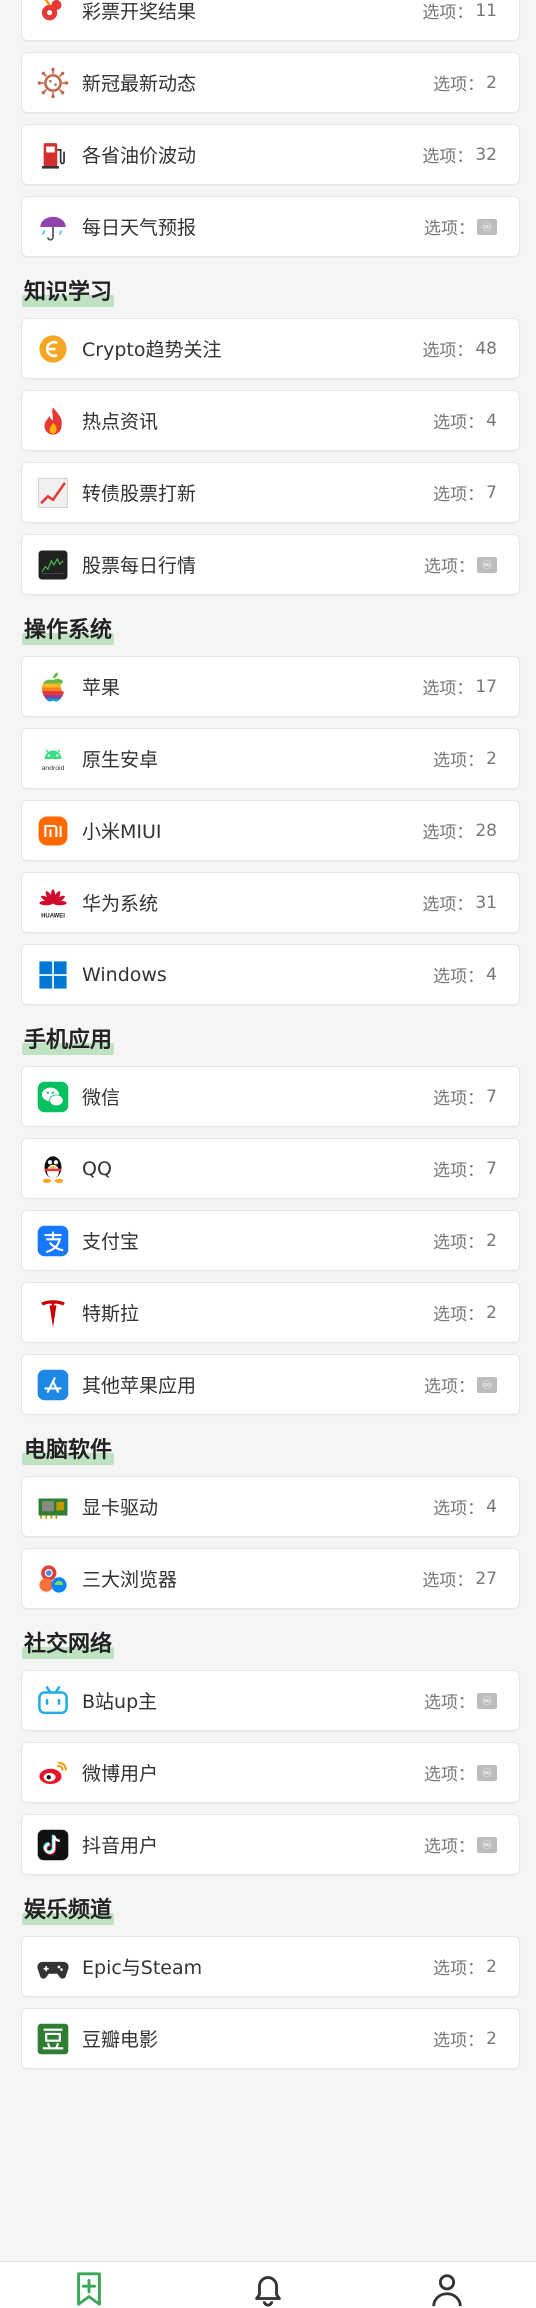 This screenshot has height=2308, width=536. Describe the element at coordinates (270, 82) in the screenshot. I see `list-item: 新冠最新动态 选项： 2` at that location.